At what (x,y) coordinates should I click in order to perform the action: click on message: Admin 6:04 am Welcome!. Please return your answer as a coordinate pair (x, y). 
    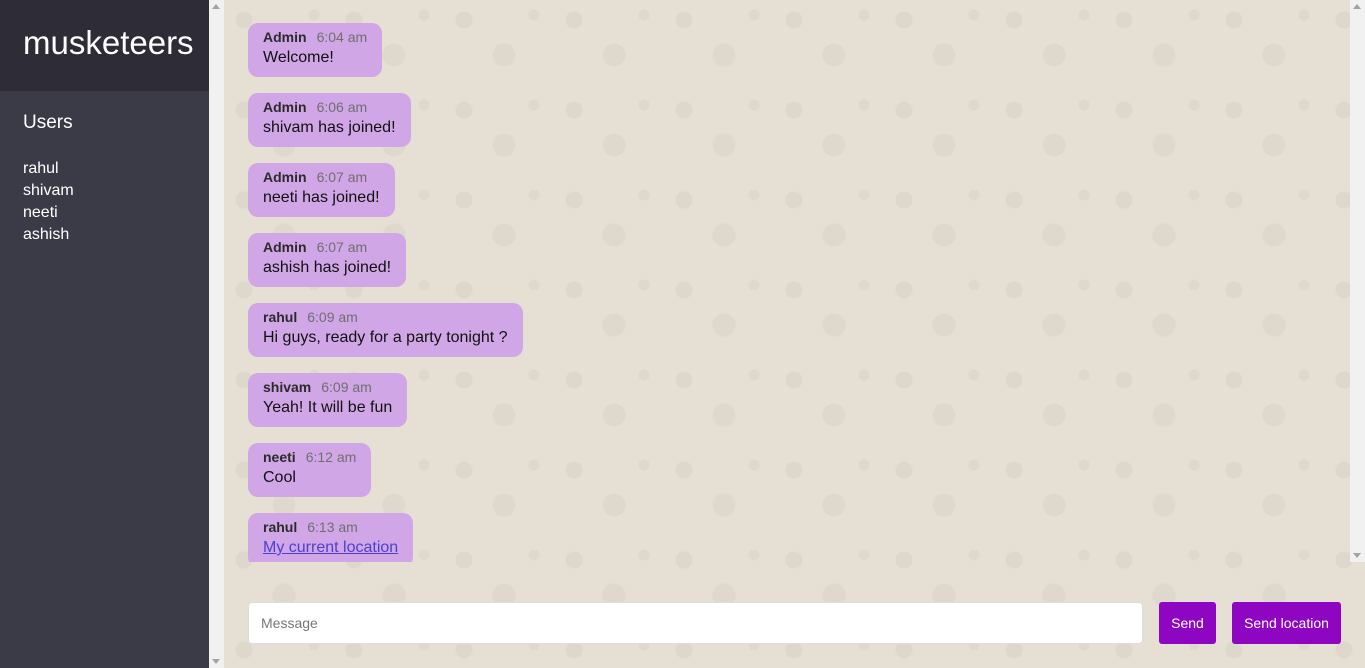
    Looking at the image, I should click on (315, 50).